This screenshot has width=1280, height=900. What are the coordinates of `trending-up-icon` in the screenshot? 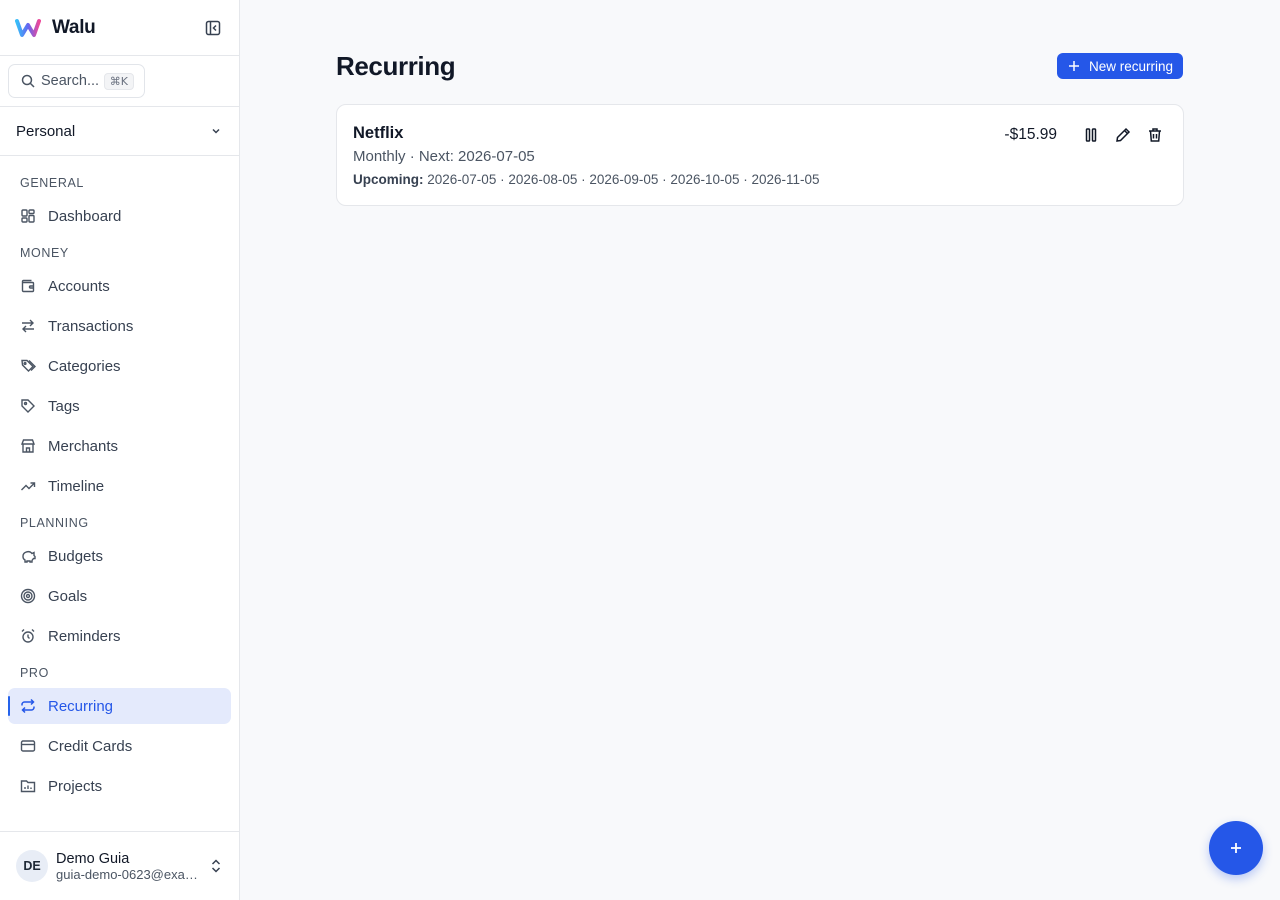 It's located at (28, 486).